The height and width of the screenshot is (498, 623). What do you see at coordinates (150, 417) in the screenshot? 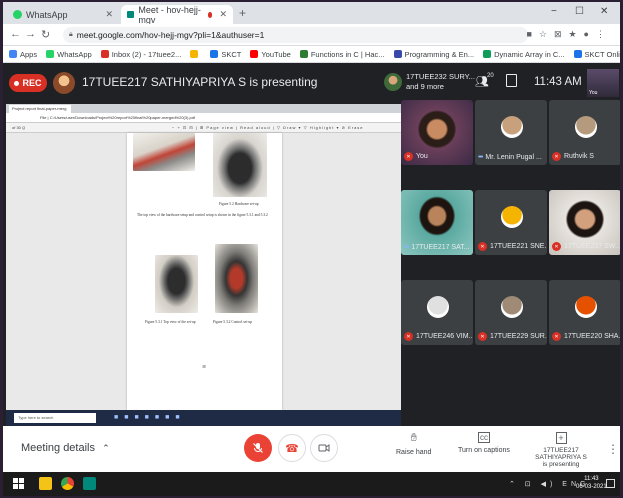
I see `presented-taskbar-apps: ■■■■■■■` at bounding box center [150, 417].